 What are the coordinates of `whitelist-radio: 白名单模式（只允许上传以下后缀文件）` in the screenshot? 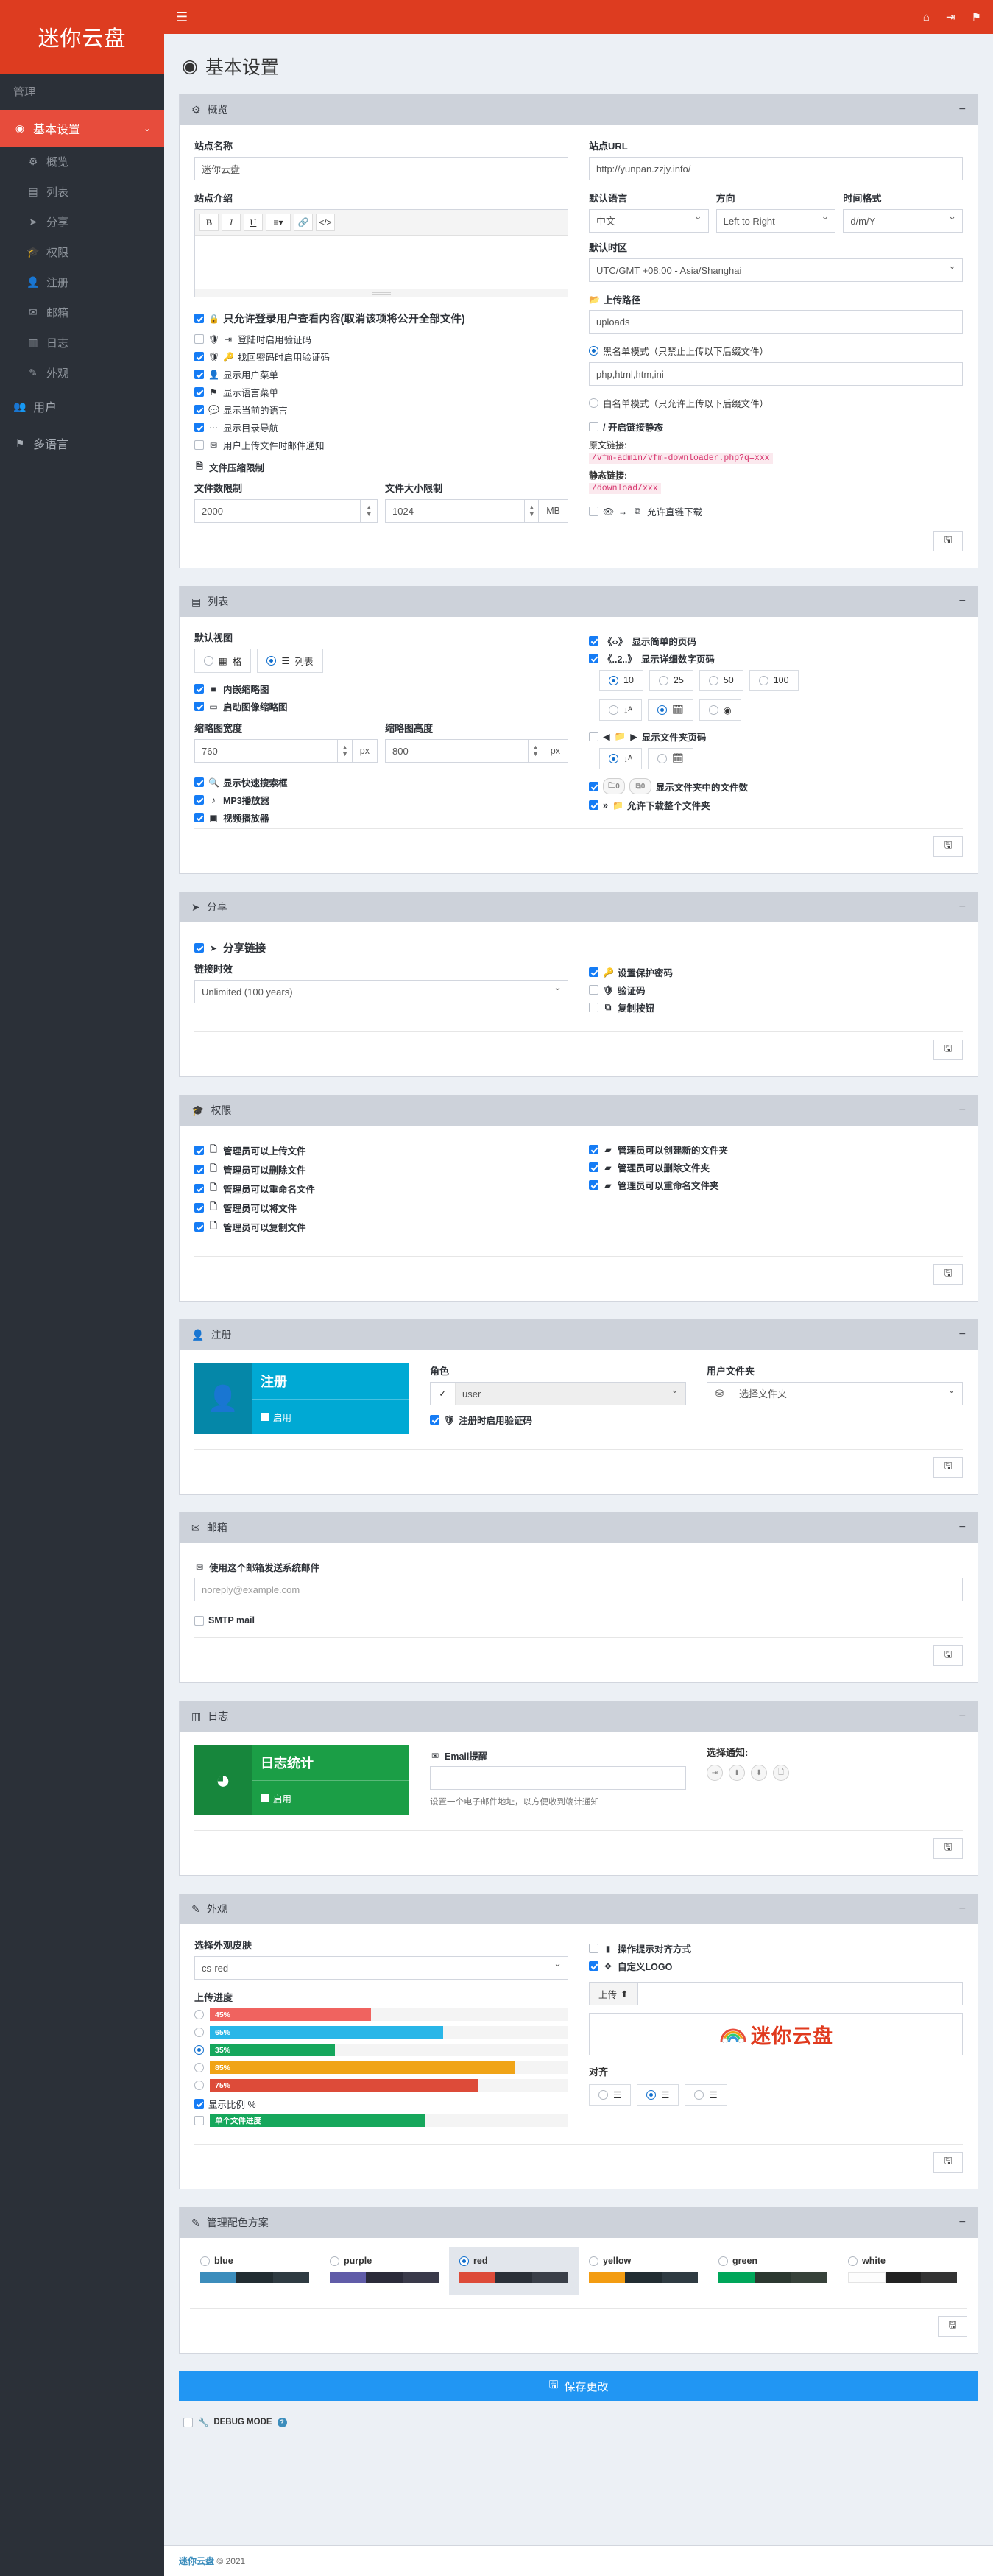 It's located at (678, 403).